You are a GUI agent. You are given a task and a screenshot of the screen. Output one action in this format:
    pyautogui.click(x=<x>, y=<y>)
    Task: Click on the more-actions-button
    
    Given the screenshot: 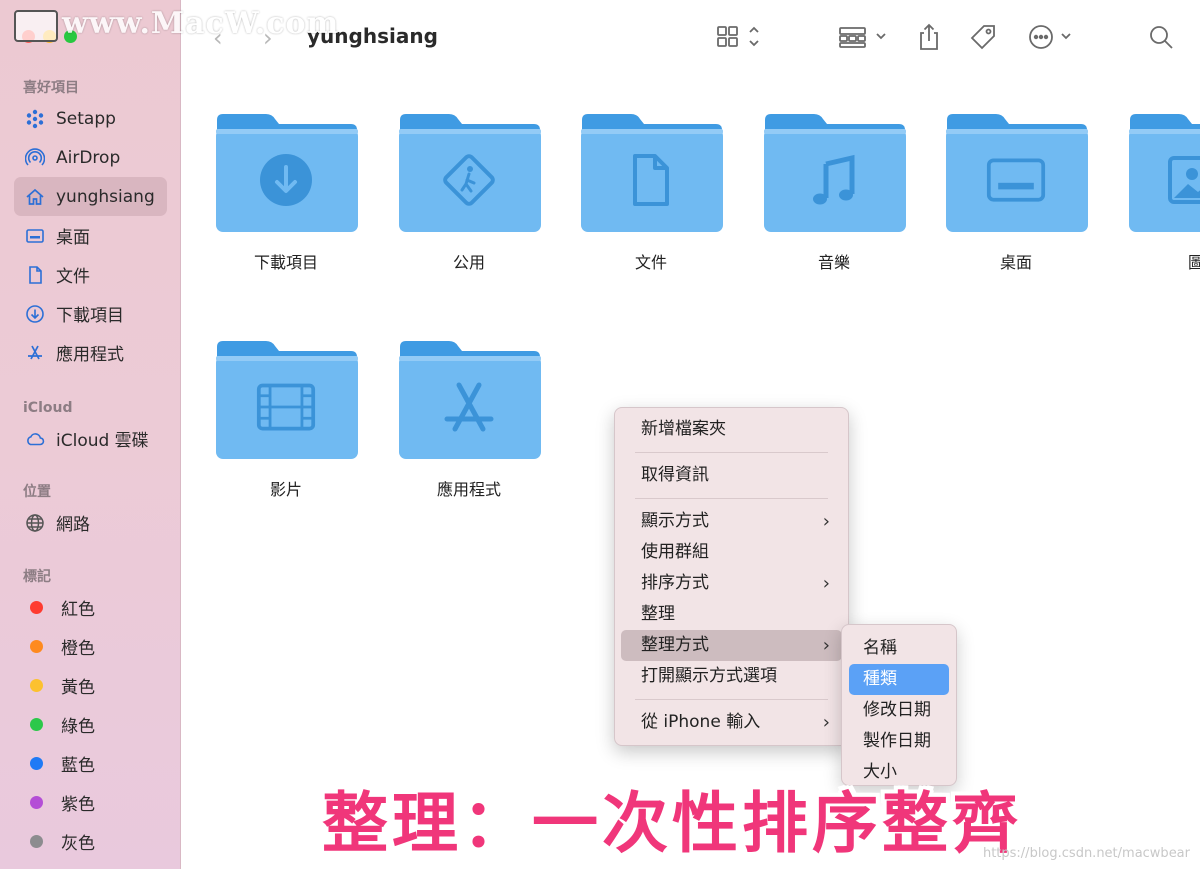 What is the action you would take?
    pyautogui.click(x=1052, y=37)
    